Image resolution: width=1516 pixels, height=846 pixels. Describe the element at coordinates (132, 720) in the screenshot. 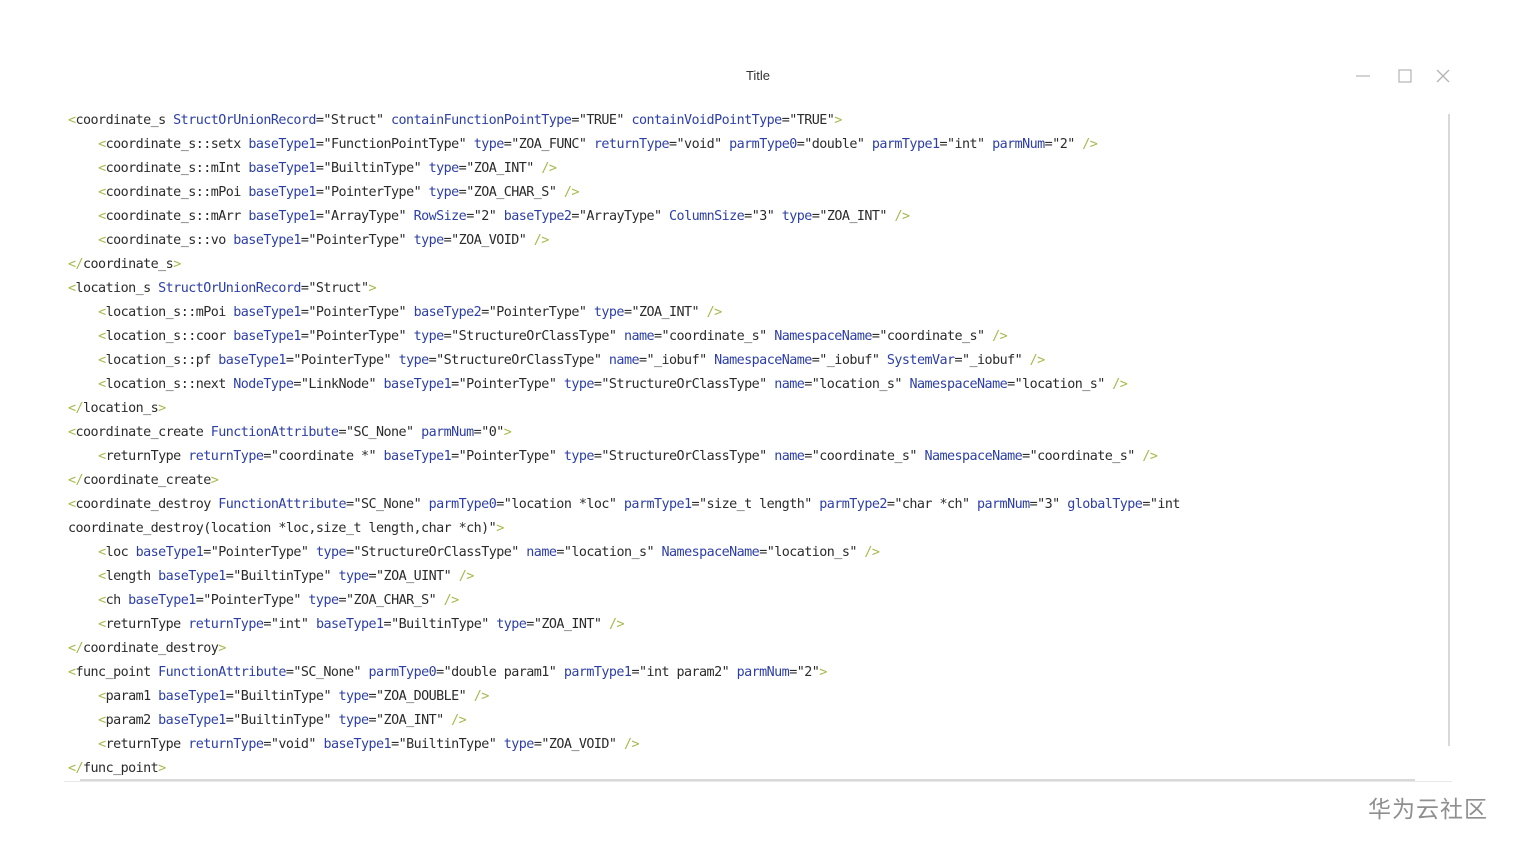

I see `xml-tag-name: param2` at that location.